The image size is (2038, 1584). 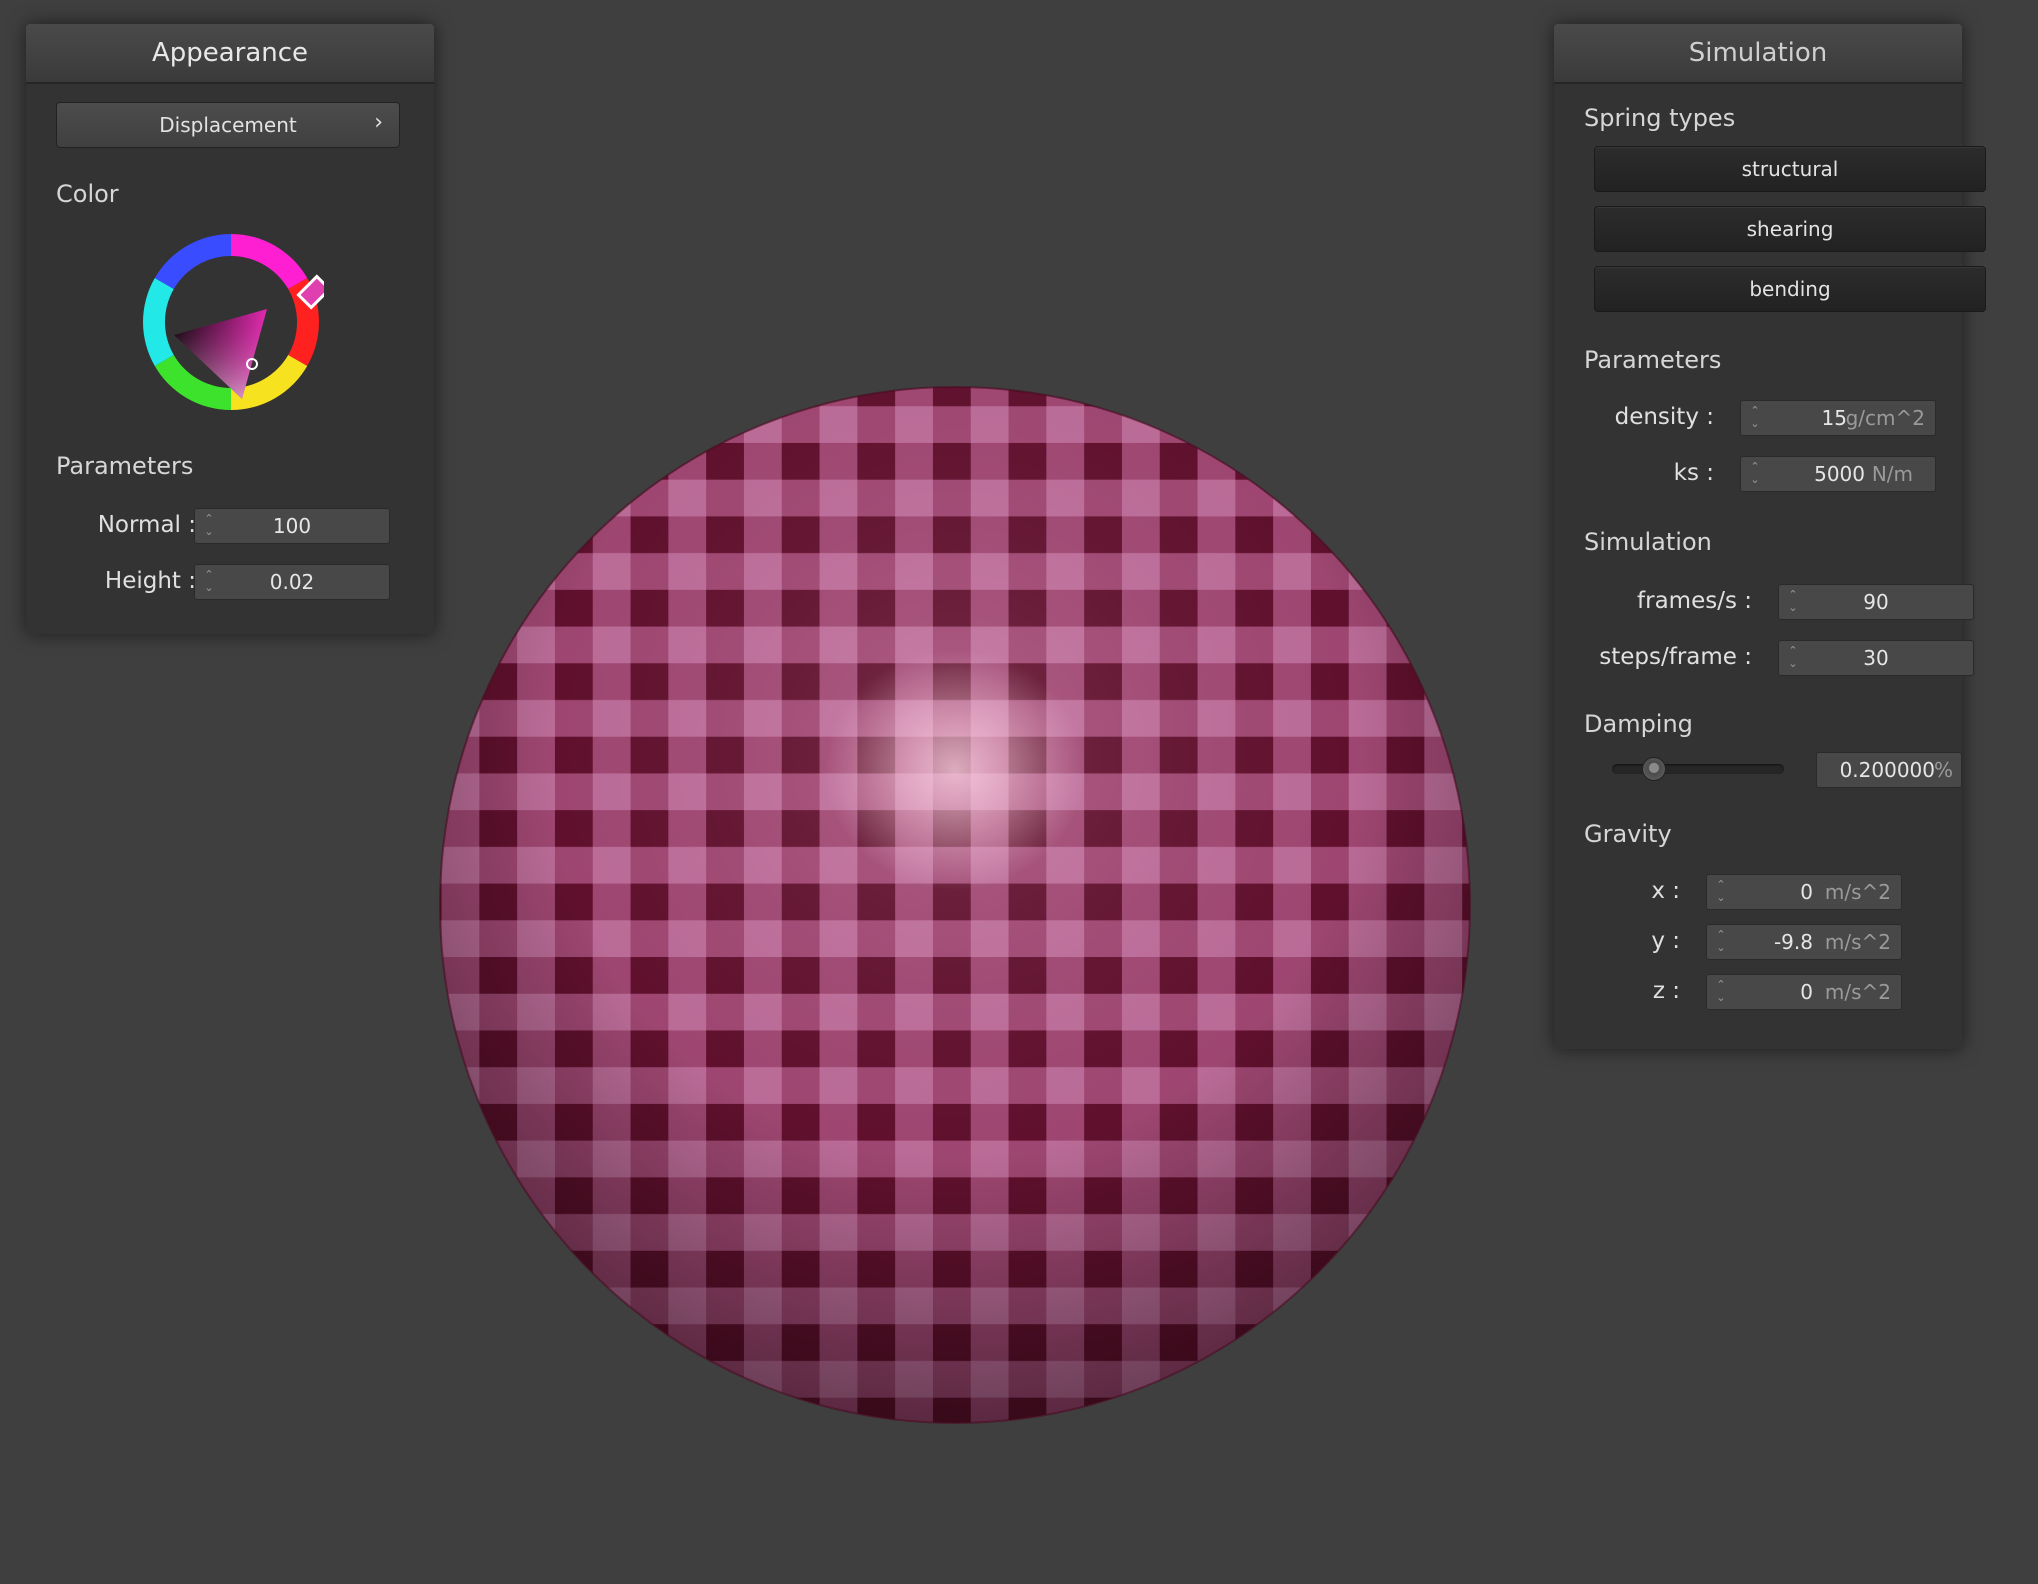 What do you see at coordinates (378, 122) in the screenshot?
I see `chevron-right-icon: ›` at bounding box center [378, 122].